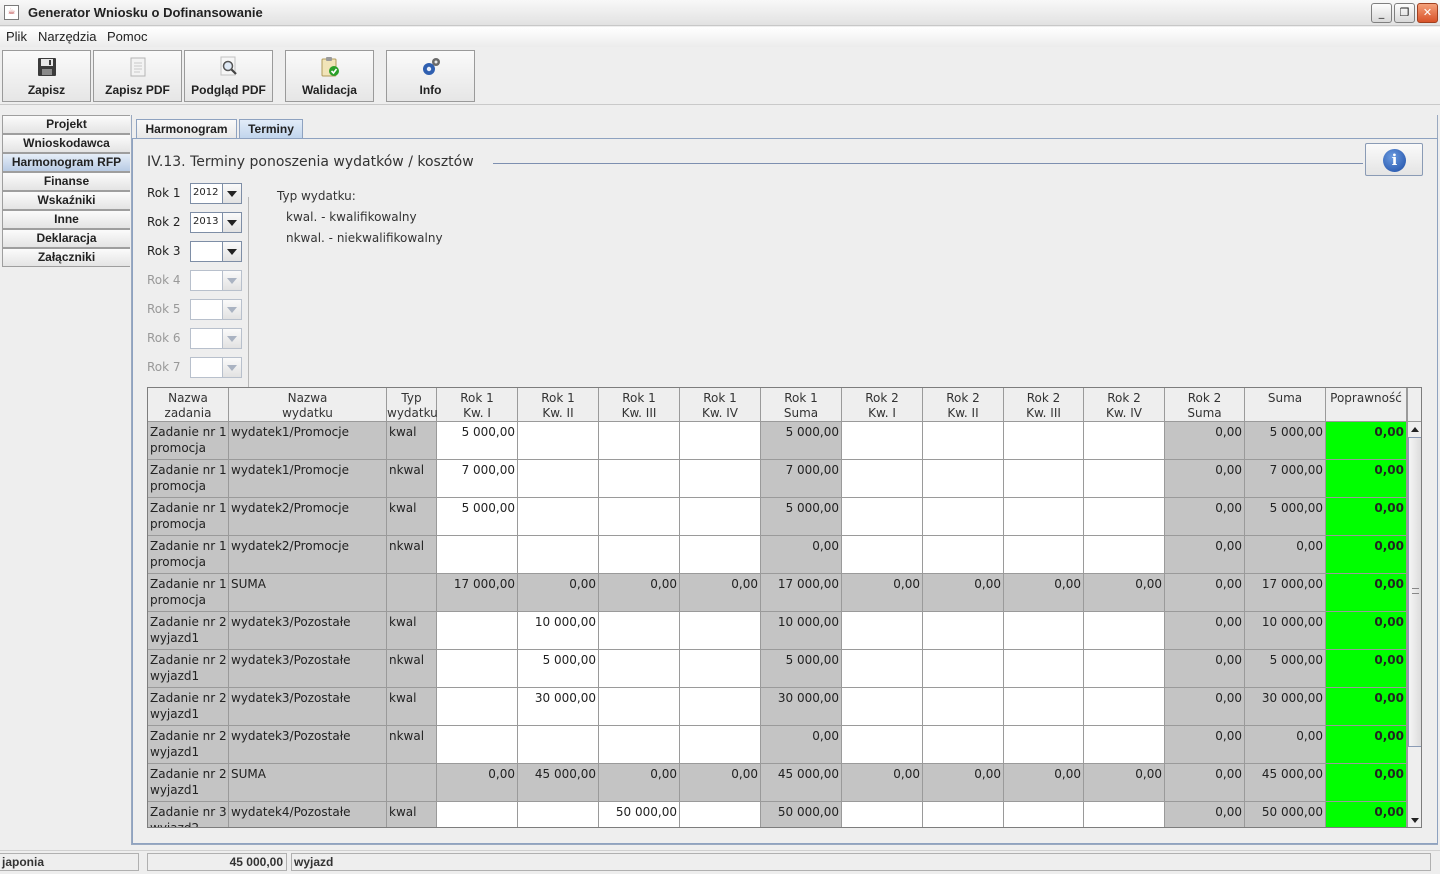 The width and height of the screenshot is (1440, 874). I want to click on year-2-select: 2013, so click(216, 222).